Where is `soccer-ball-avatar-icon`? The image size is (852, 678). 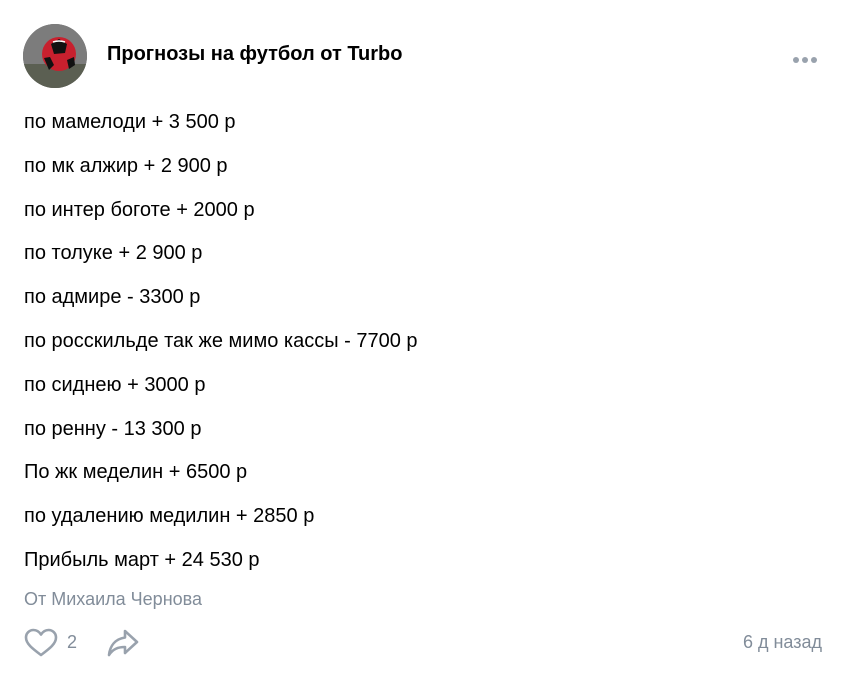 soccer-ball-avatar-icon is located at coordinates (55, 56).